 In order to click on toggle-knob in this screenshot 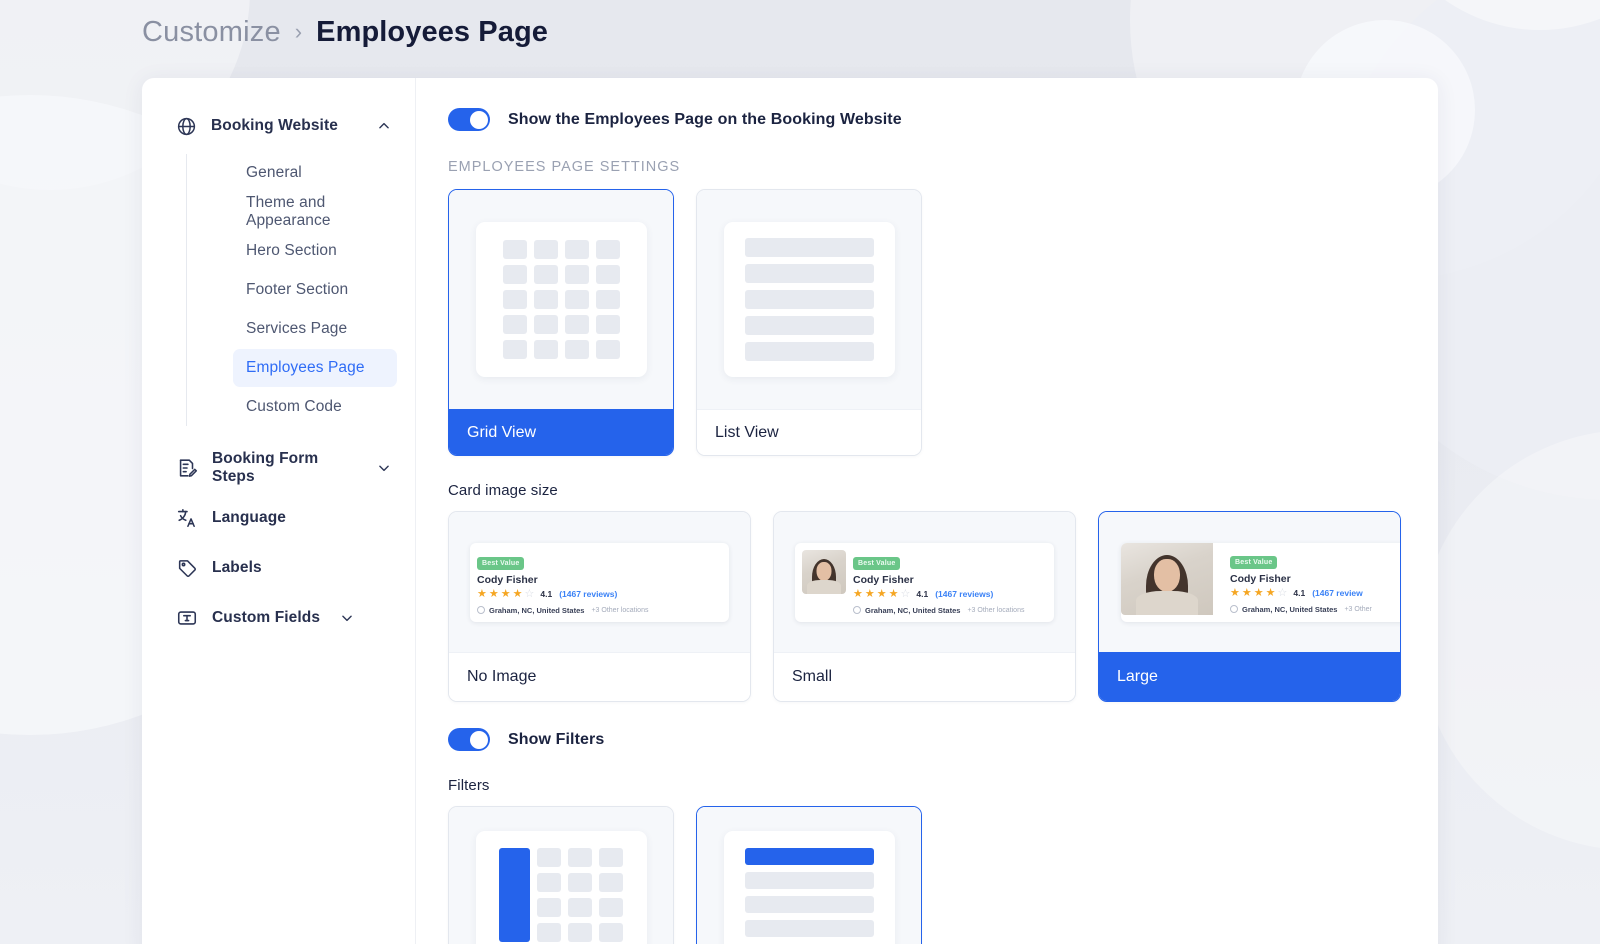, I will do `click(478, 119)`.